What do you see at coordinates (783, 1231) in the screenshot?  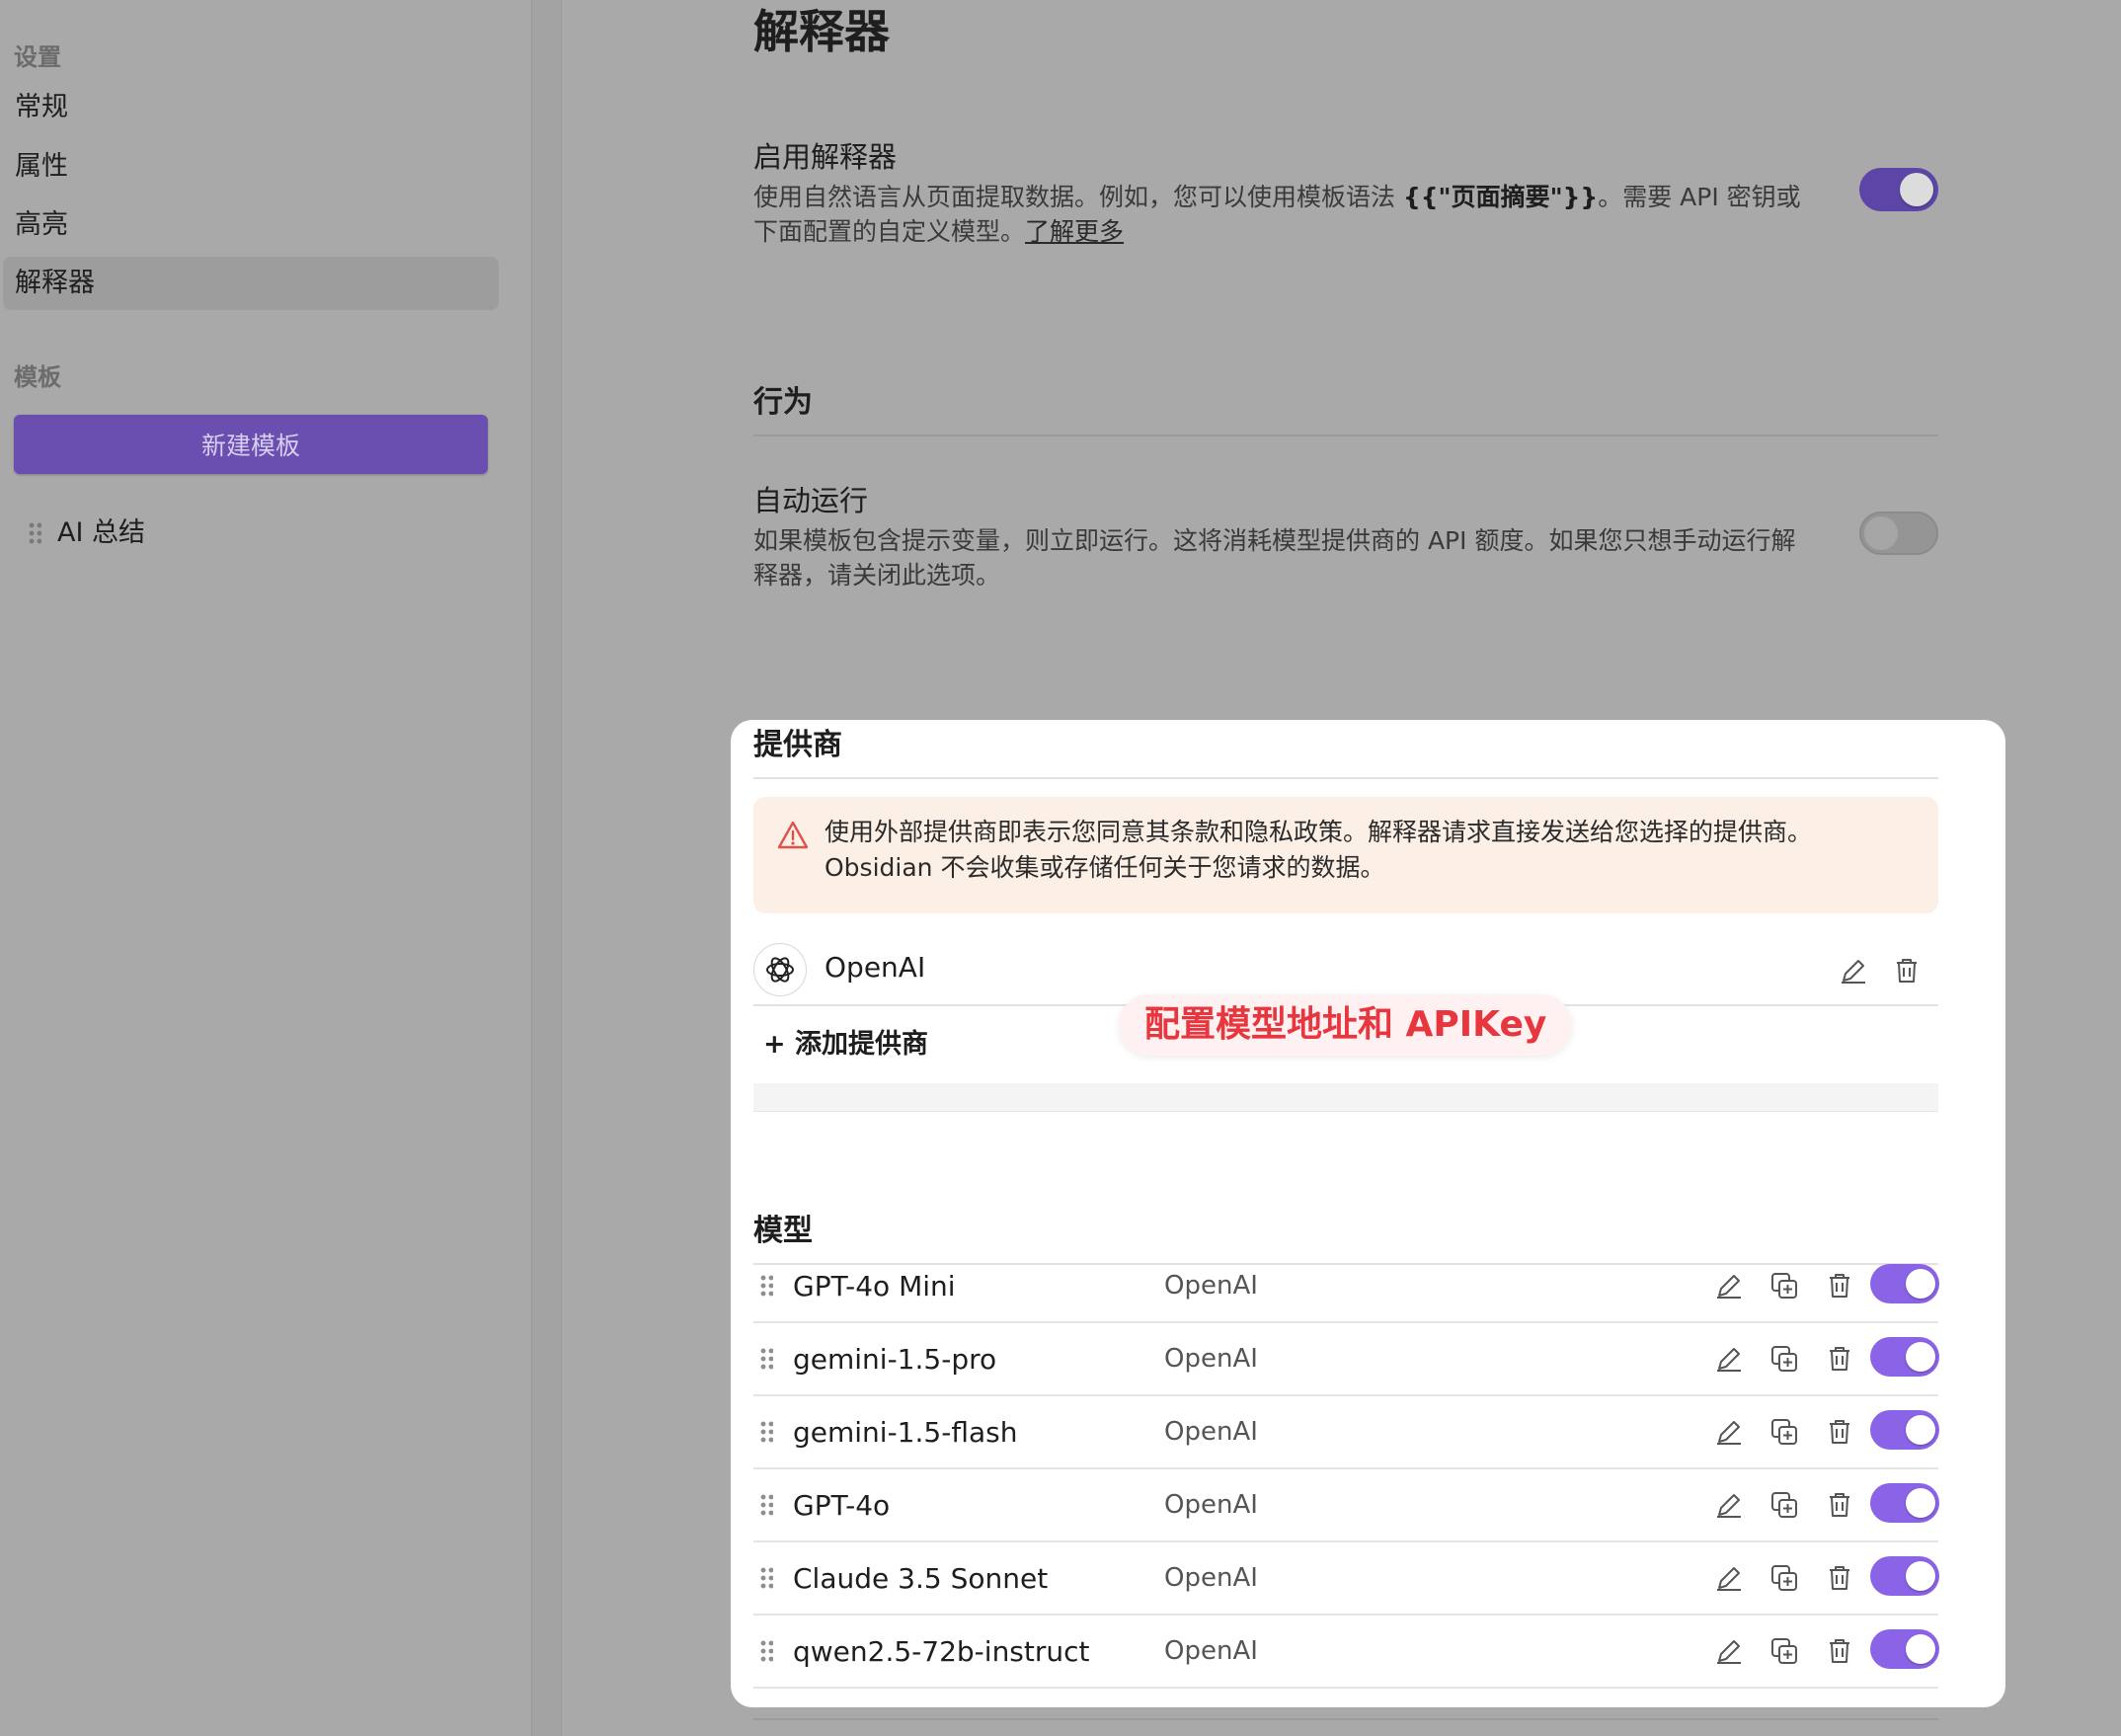 I see `models-section-title: 模型` at bounding box center [783, 1231].